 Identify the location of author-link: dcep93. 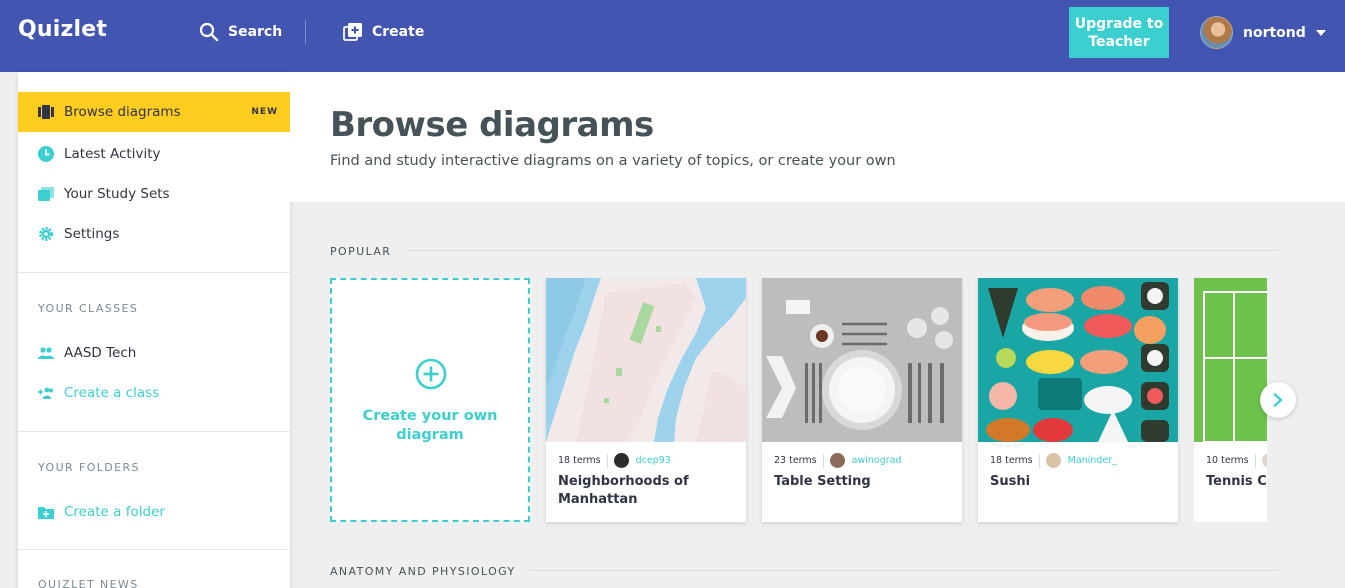
(653, 460).